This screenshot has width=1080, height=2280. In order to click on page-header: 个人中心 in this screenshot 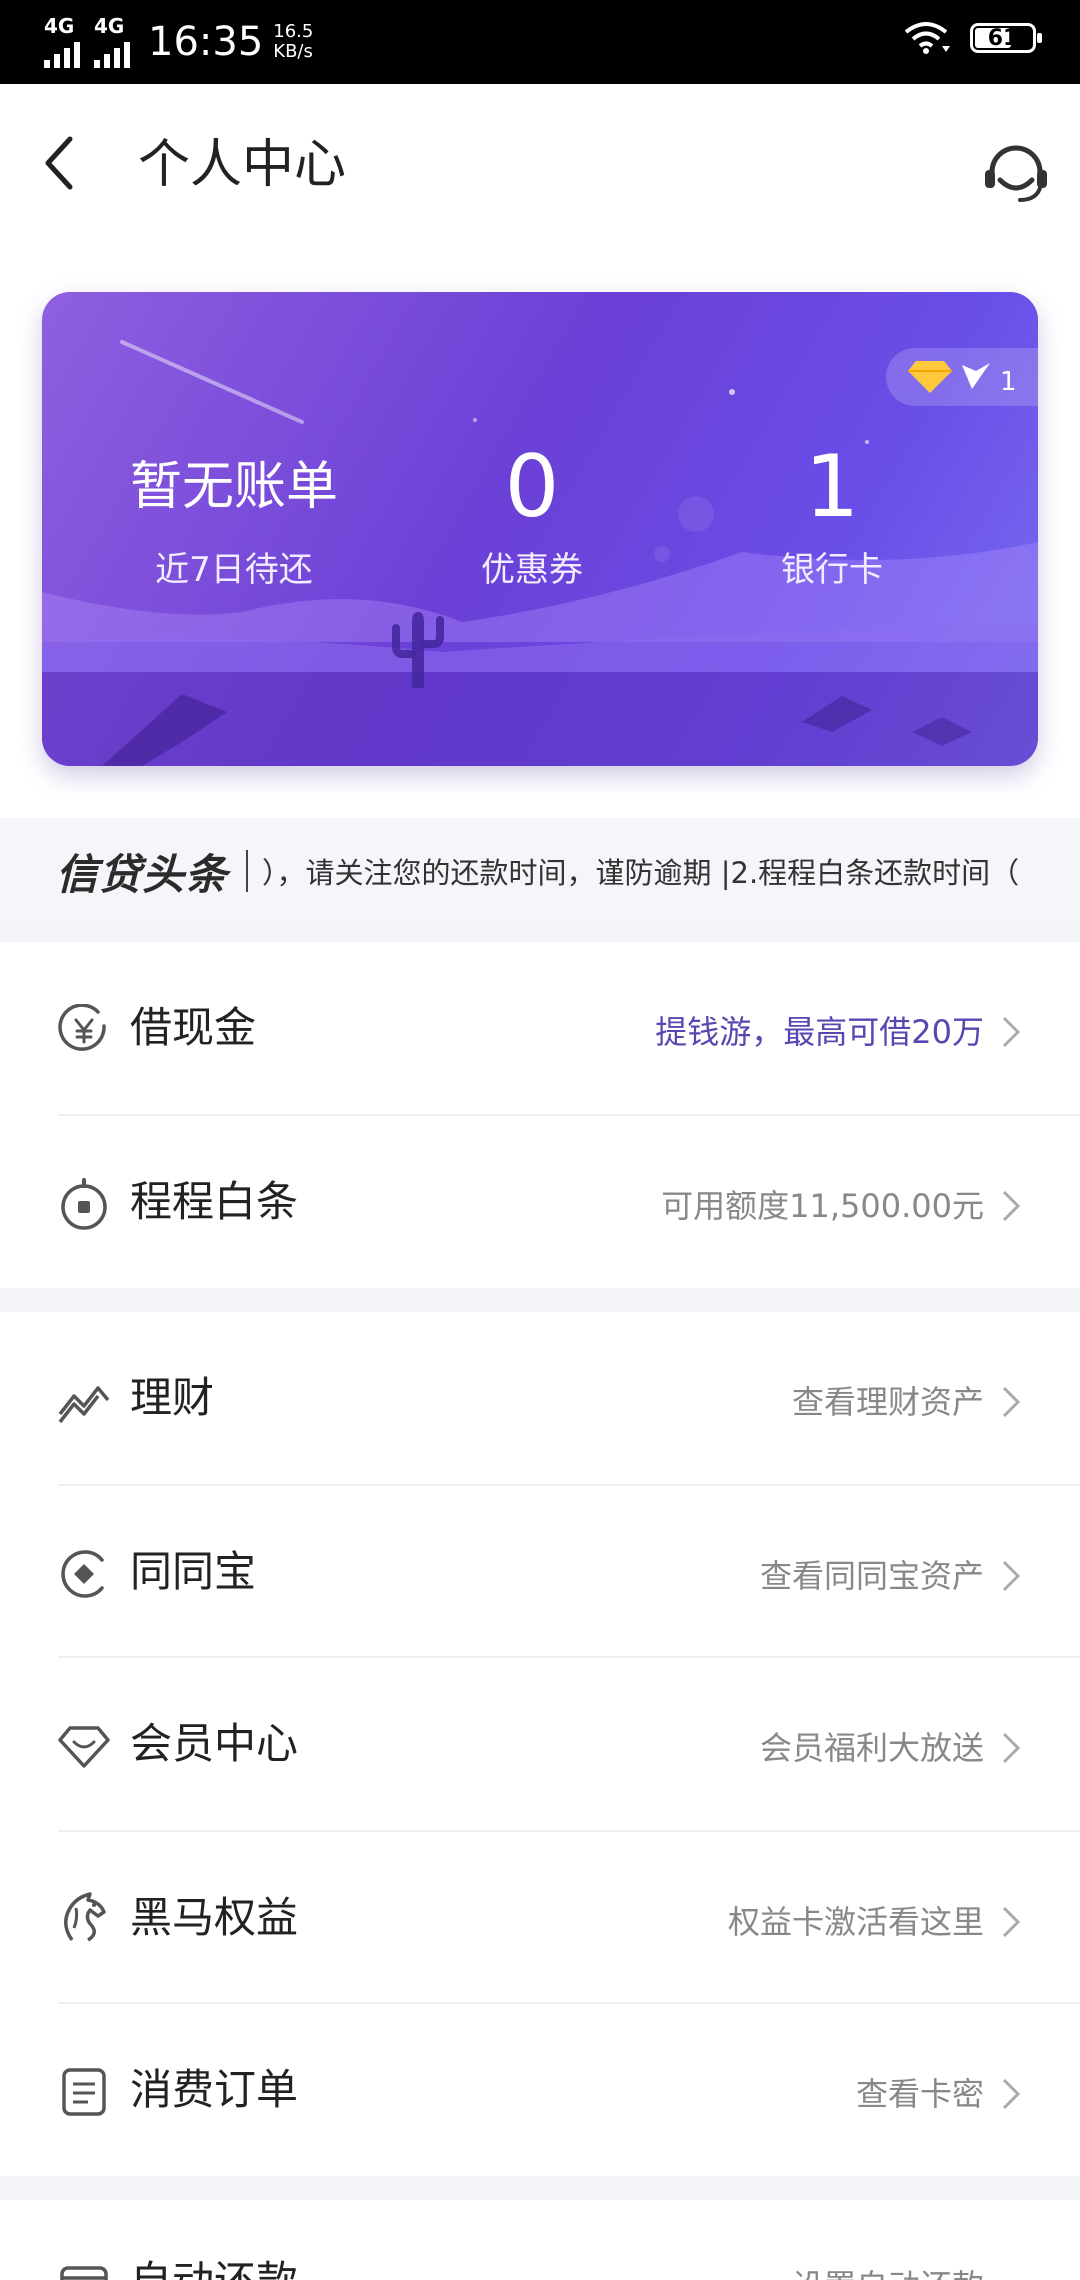, I will do `click(540, 164)`.